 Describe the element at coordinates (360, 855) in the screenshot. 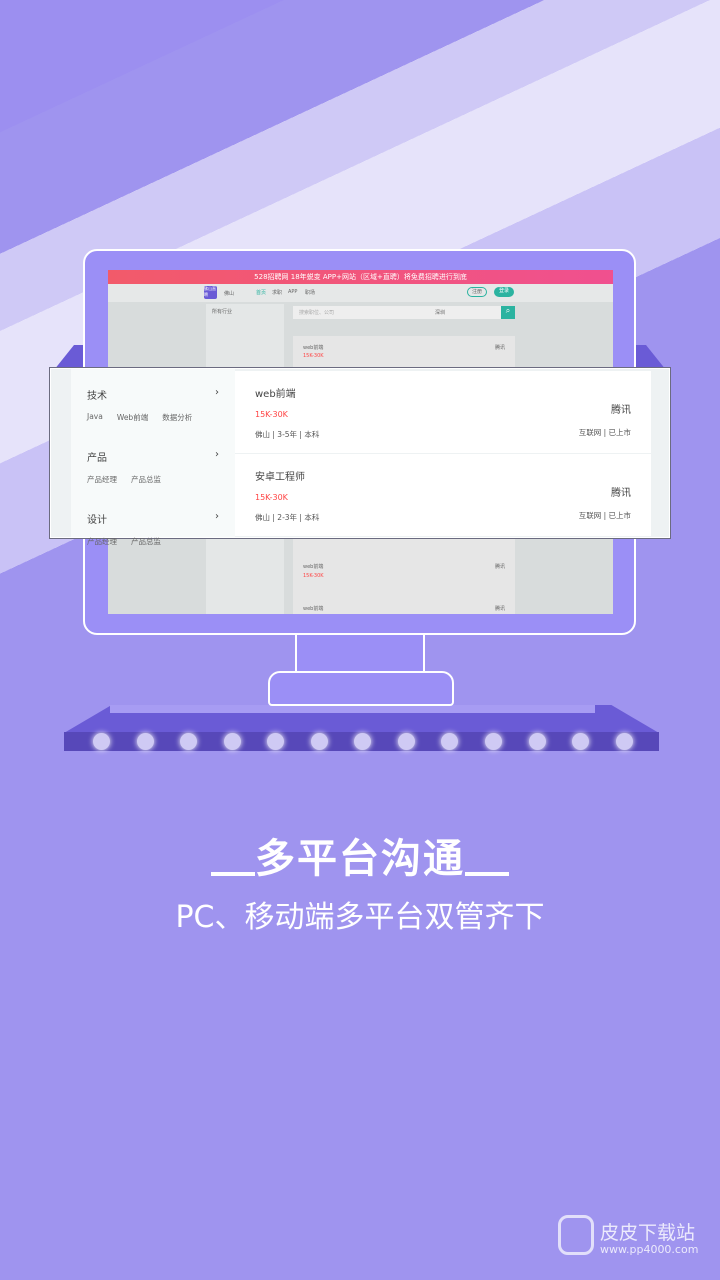

I see `headline: 多平台沟通` at that location.